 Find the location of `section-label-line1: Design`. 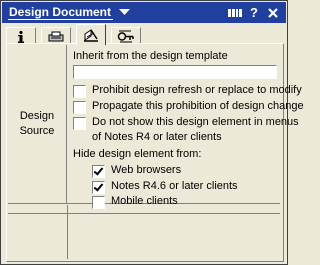

section-label-line1: Design is located at coordinates (37, 116).